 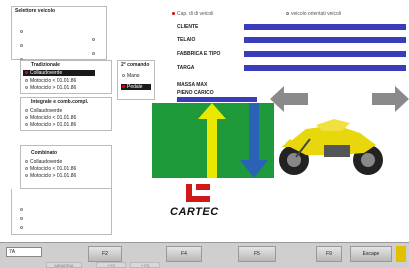 What do you see at coordinates (136, 80) in the screenshot?
I see `comando-panel: 2° comando Mano Pedale` at bounding box center [136, 80].